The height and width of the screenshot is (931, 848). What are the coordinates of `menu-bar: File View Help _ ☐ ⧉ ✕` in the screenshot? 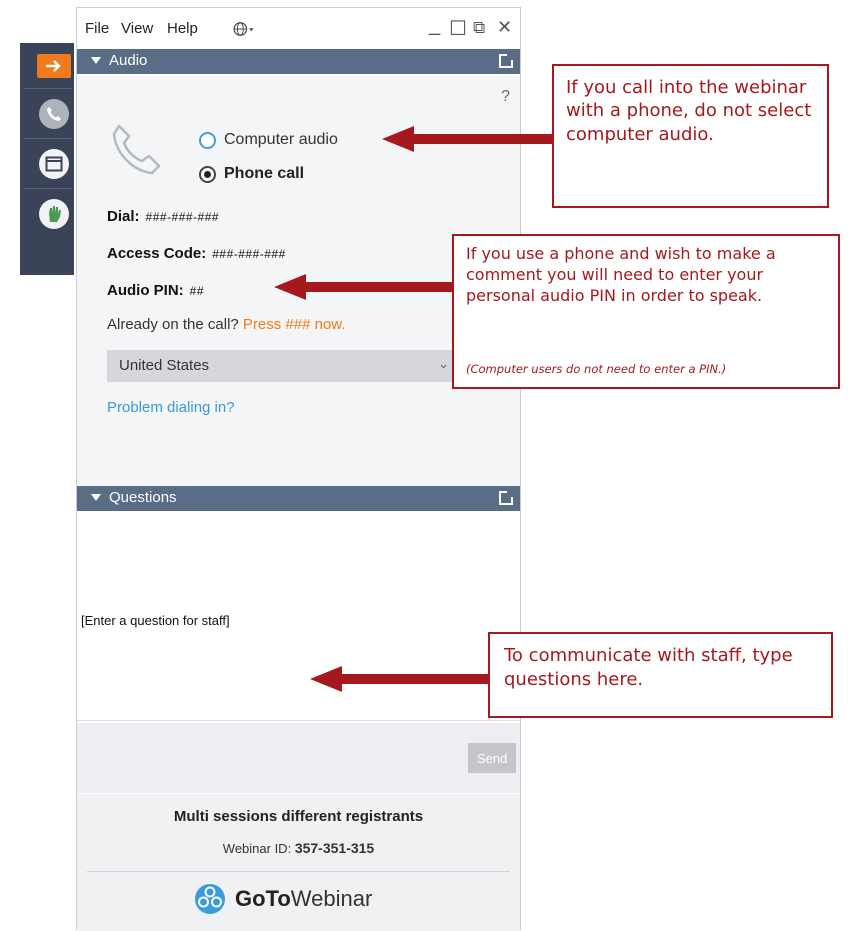 It's located at (298, 27).